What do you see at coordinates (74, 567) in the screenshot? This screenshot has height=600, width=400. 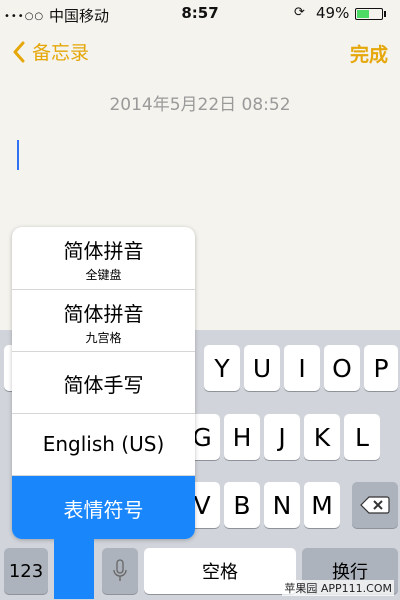 I see `globe-key-selected` at bounding box center [74, 567].